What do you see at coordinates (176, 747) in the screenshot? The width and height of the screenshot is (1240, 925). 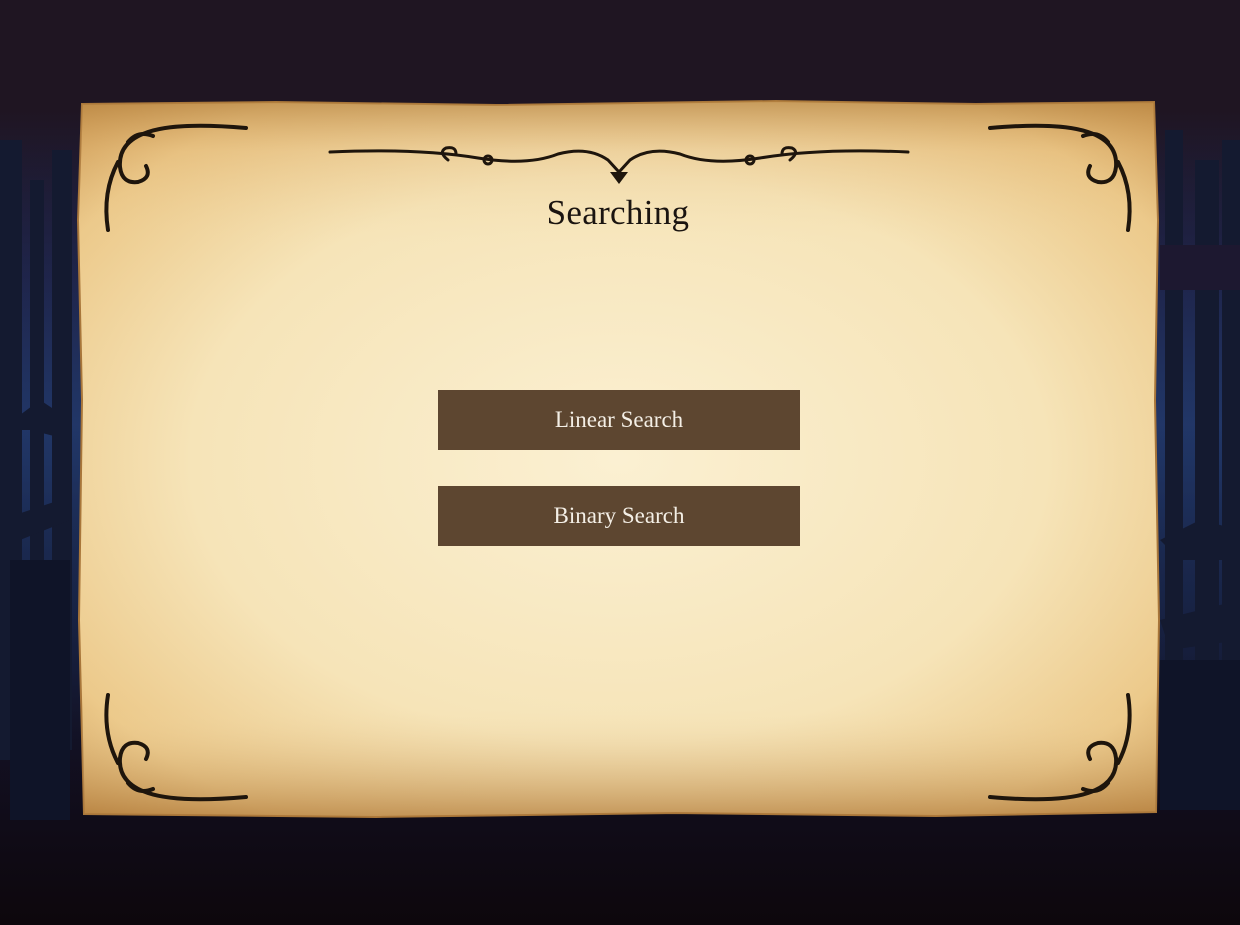 I see `corner-flourish-bottom-left-icon` at bounding box center [176, 747].